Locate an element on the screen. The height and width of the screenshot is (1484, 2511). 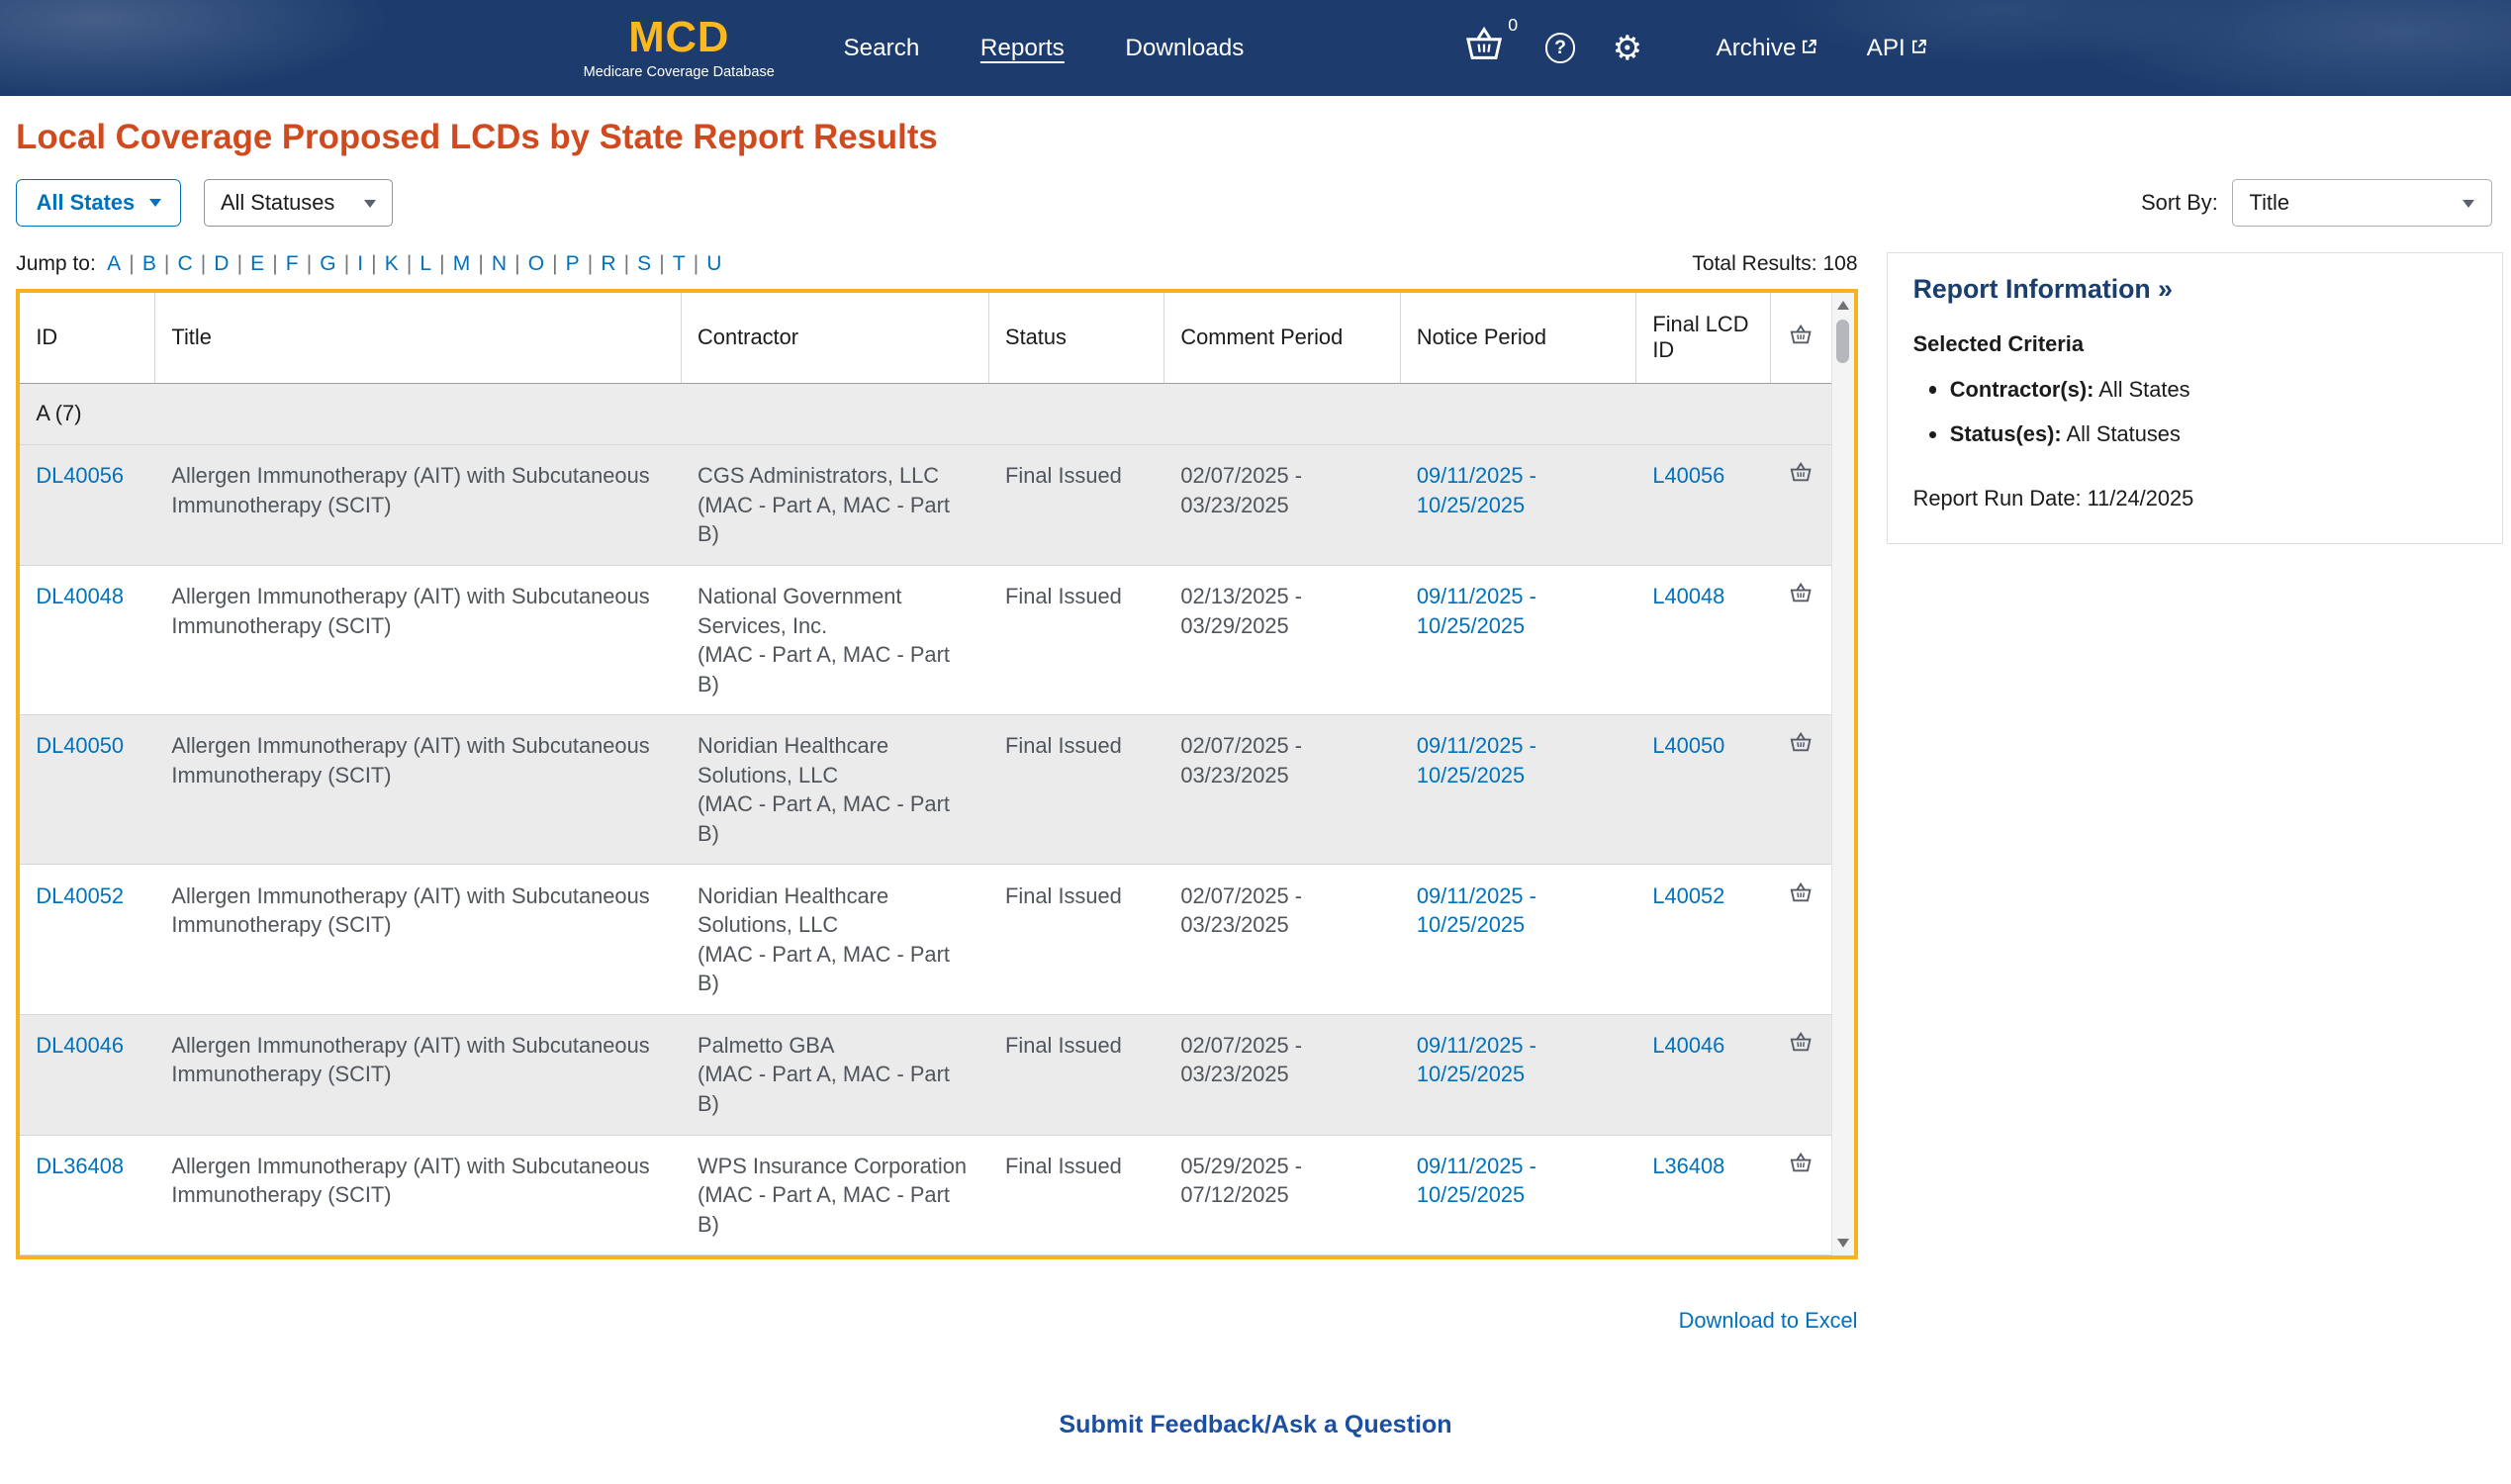
contractor-name: National Government Services, Inc. is located at coordinates (800, 611).